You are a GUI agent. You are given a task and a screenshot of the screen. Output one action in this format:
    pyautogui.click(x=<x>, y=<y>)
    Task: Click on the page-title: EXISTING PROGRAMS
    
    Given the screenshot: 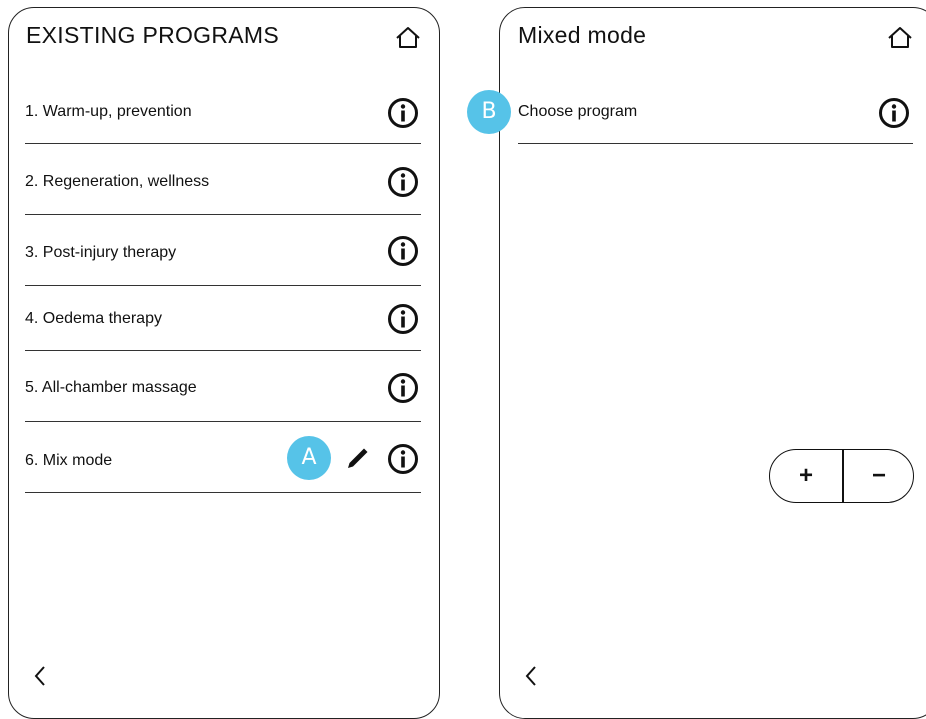 What is the action you would take?
    pyautogui.click(x=153, y=35)
    